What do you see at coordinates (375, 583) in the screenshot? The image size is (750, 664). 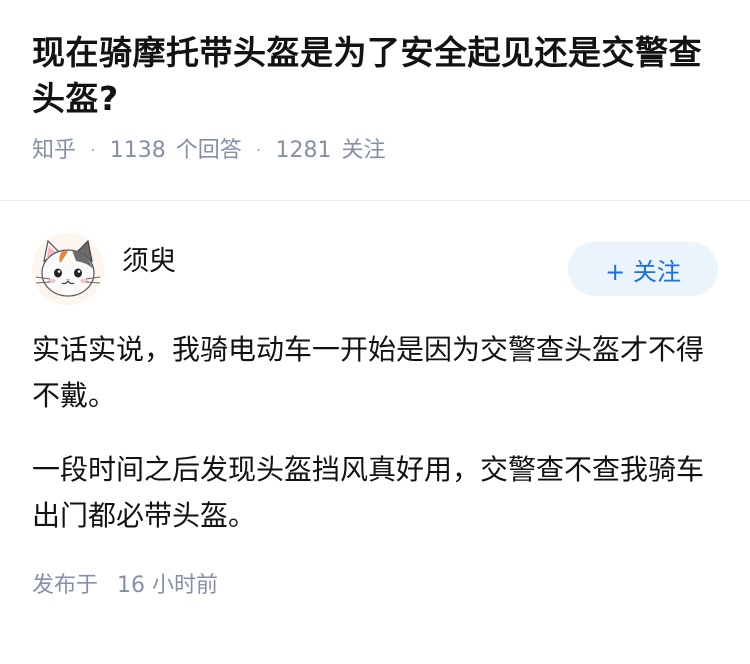 I see `publish-info: 发布于 16 小时前` at bounding box center [375, 583].